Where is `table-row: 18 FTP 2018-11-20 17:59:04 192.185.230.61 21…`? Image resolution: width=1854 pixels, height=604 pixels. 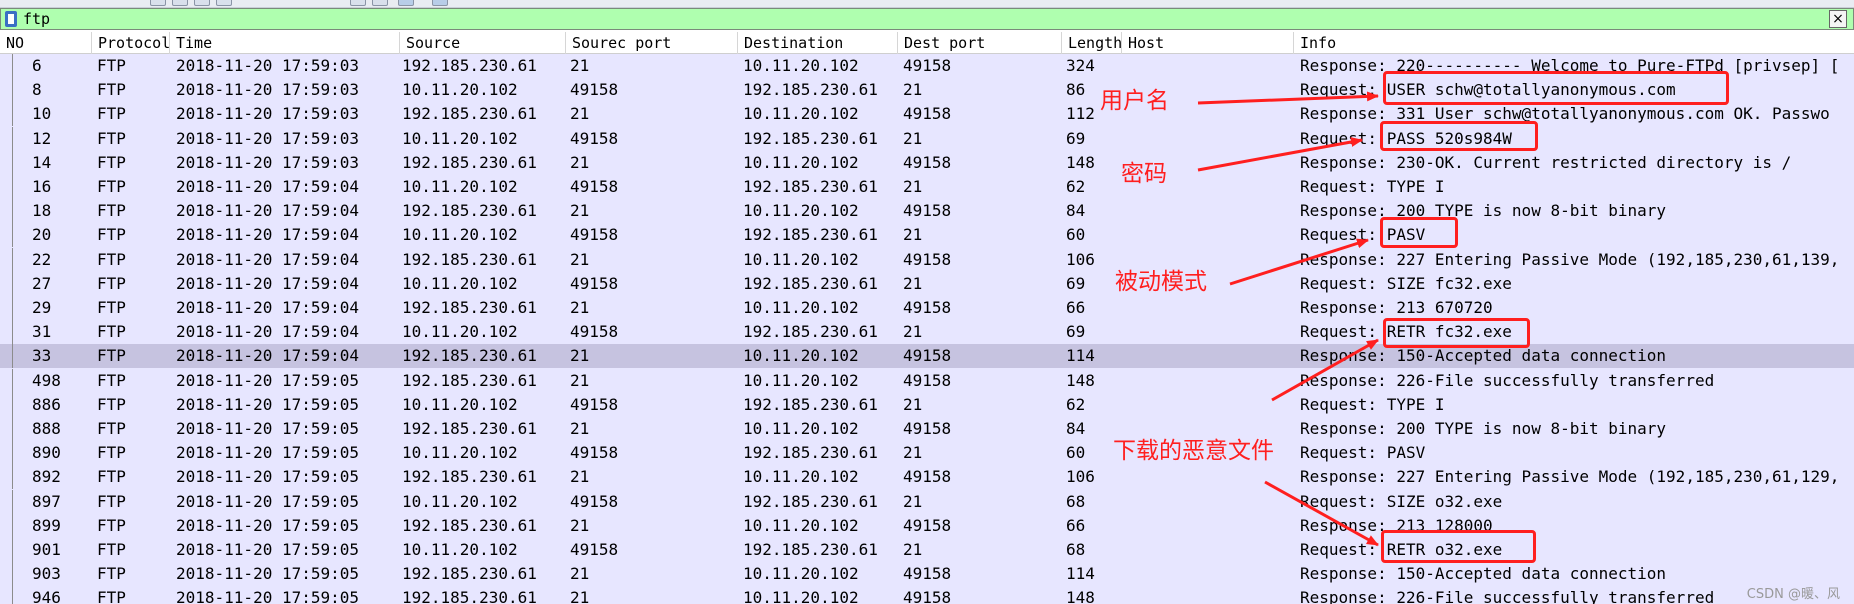
table-row: 18 FTP 2018-11-20 17:59:04 192.185.230.61 21… is located at coordinates (927, 211).